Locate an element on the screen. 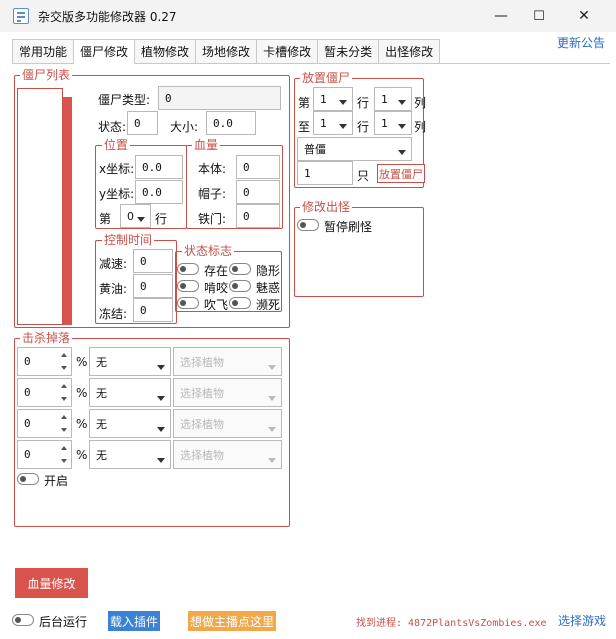  to-col-value: 1 is located at coordinates (384, 123).